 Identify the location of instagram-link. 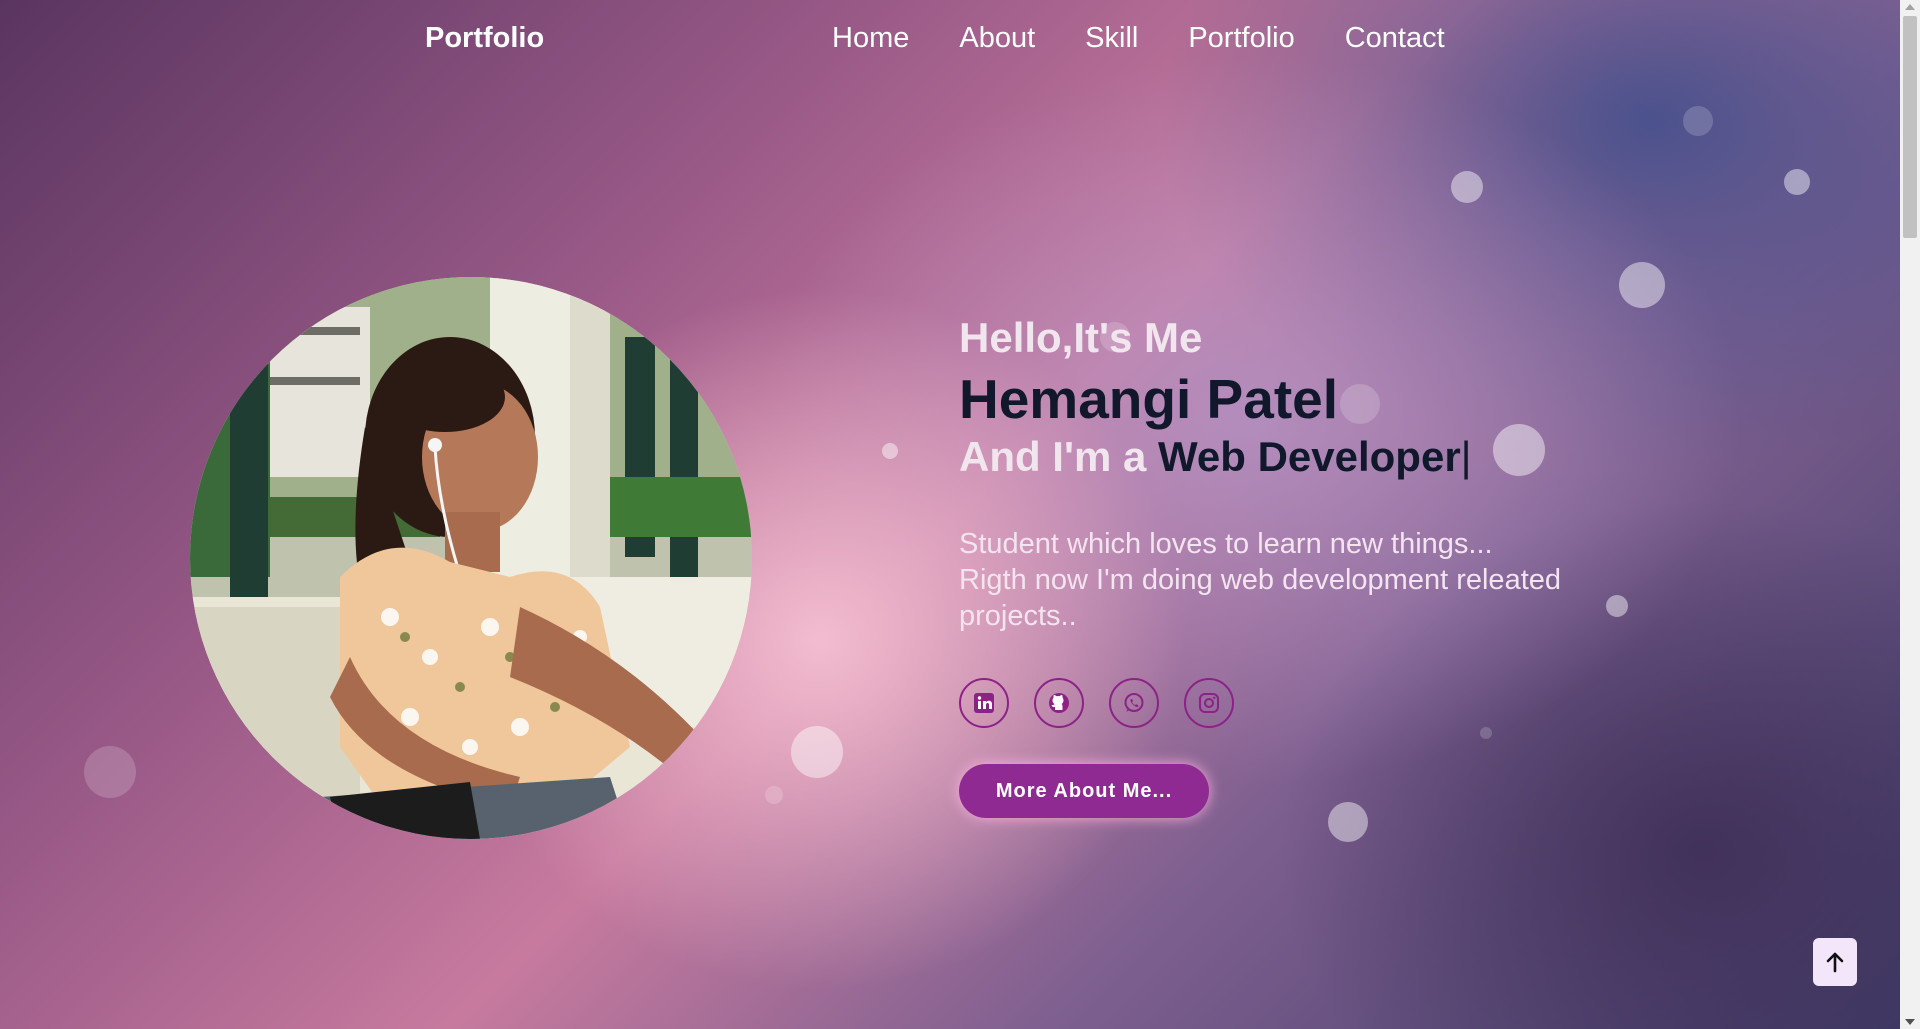
(1209, 703).